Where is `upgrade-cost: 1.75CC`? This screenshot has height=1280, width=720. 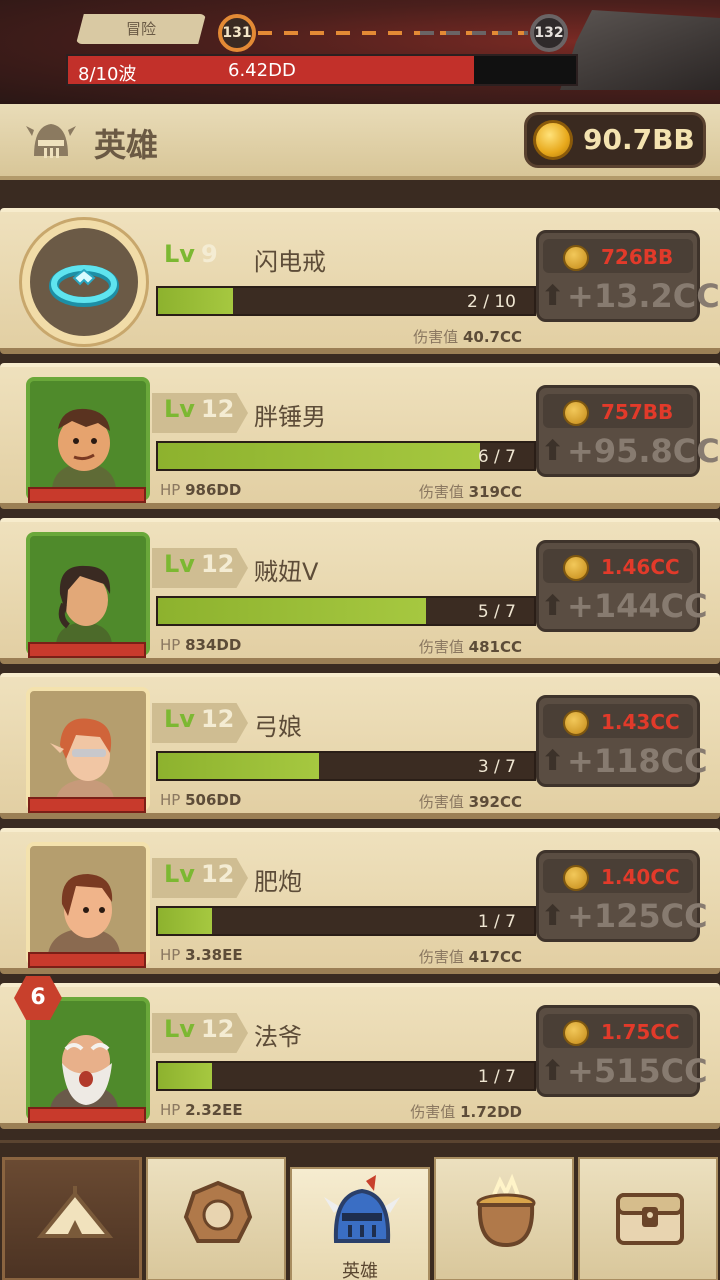
upgrade-cost: 1.75CC is located at coordinates (618, 1031).